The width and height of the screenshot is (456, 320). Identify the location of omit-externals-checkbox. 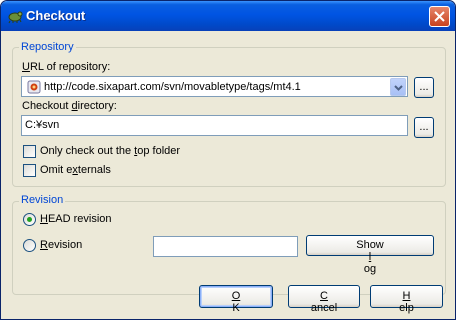
(29, 170).